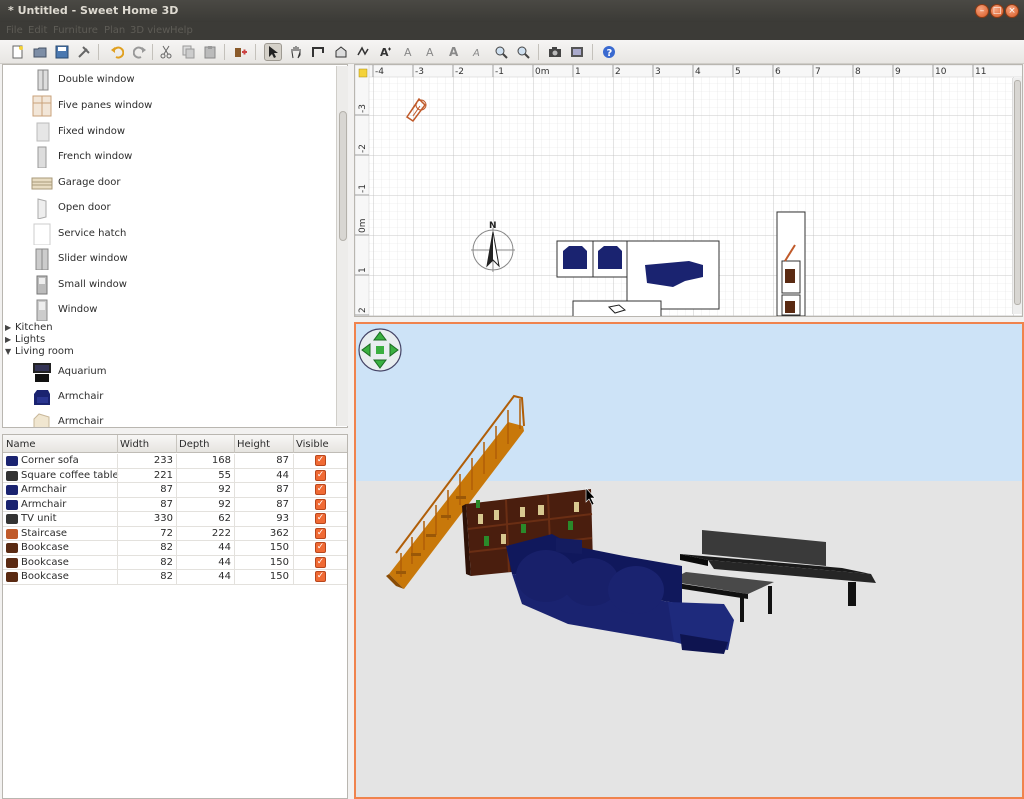 This screenshot has width=1024, height=799. What do you see at coordinates (75, 30) in the screenshot?
I see `menu-furniture: Furniture` at bounding box center [75, 30].